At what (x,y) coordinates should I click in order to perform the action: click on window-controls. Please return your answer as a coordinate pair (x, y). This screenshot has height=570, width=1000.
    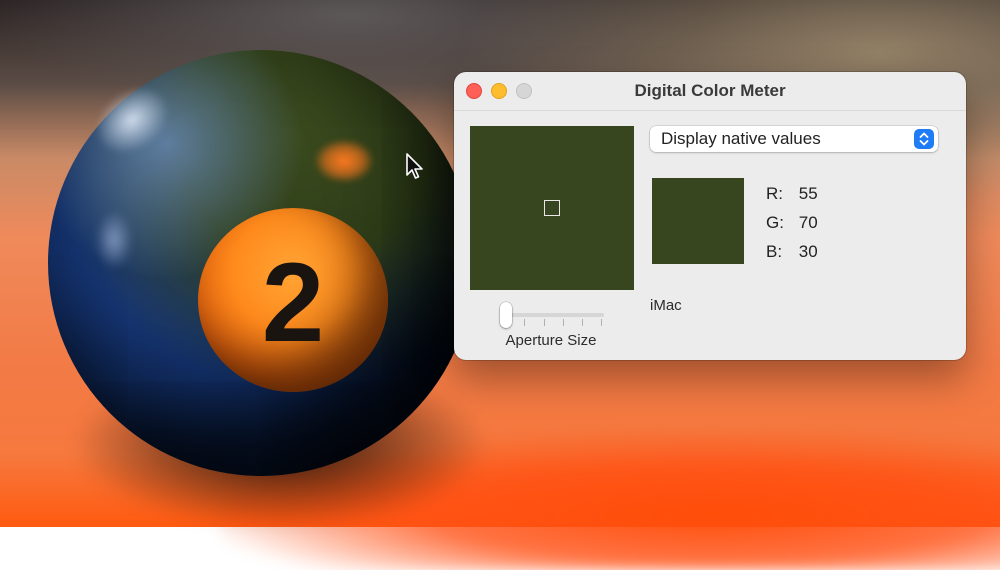
    Looking at the image, I should click on (499, 91).